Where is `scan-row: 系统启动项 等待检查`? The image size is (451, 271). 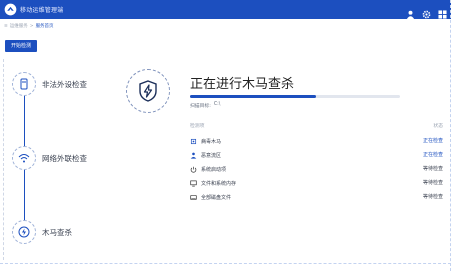 scan-row: 系统启动项 等待检查 is located at coordinates (316, 169).